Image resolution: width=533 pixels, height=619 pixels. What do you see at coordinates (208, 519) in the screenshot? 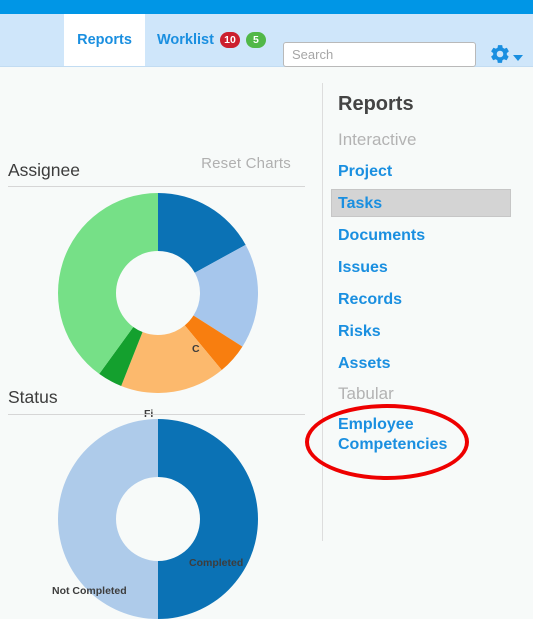
I see `donut-slice` at bounding box center [208, 519].